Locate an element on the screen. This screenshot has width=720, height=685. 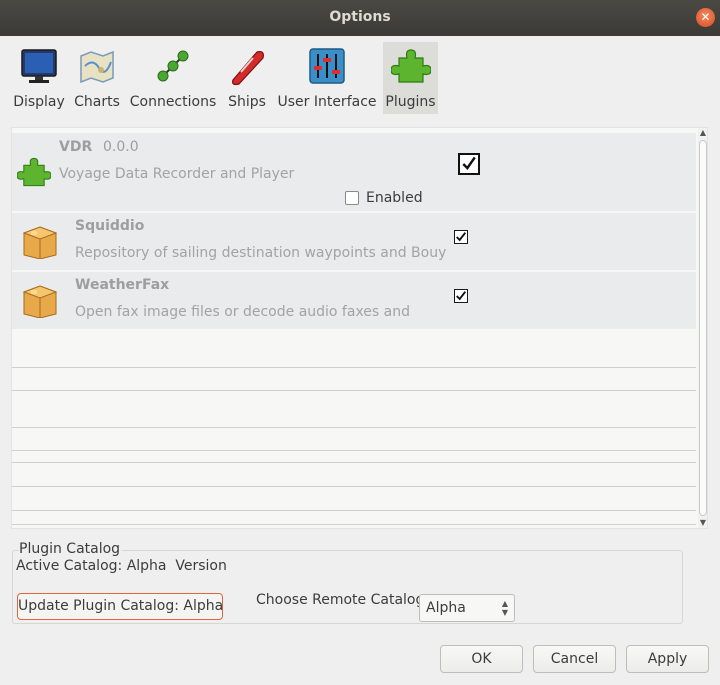
connections-icon is located at coordinates (173, 66).